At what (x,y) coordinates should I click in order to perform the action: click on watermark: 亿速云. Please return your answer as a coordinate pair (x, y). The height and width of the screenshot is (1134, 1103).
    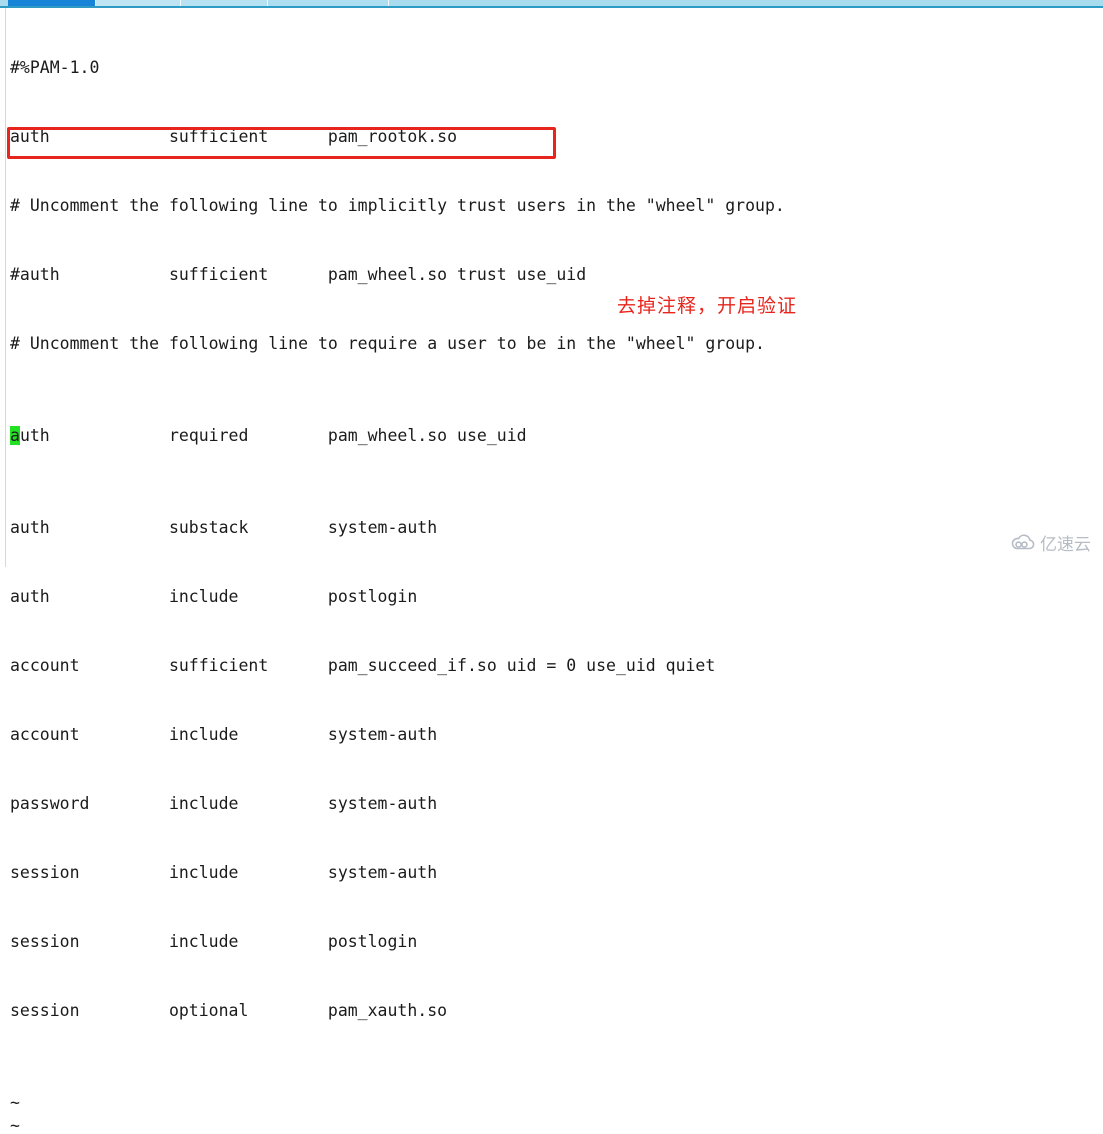
    Looking at the image, I should click on (1050, 542).